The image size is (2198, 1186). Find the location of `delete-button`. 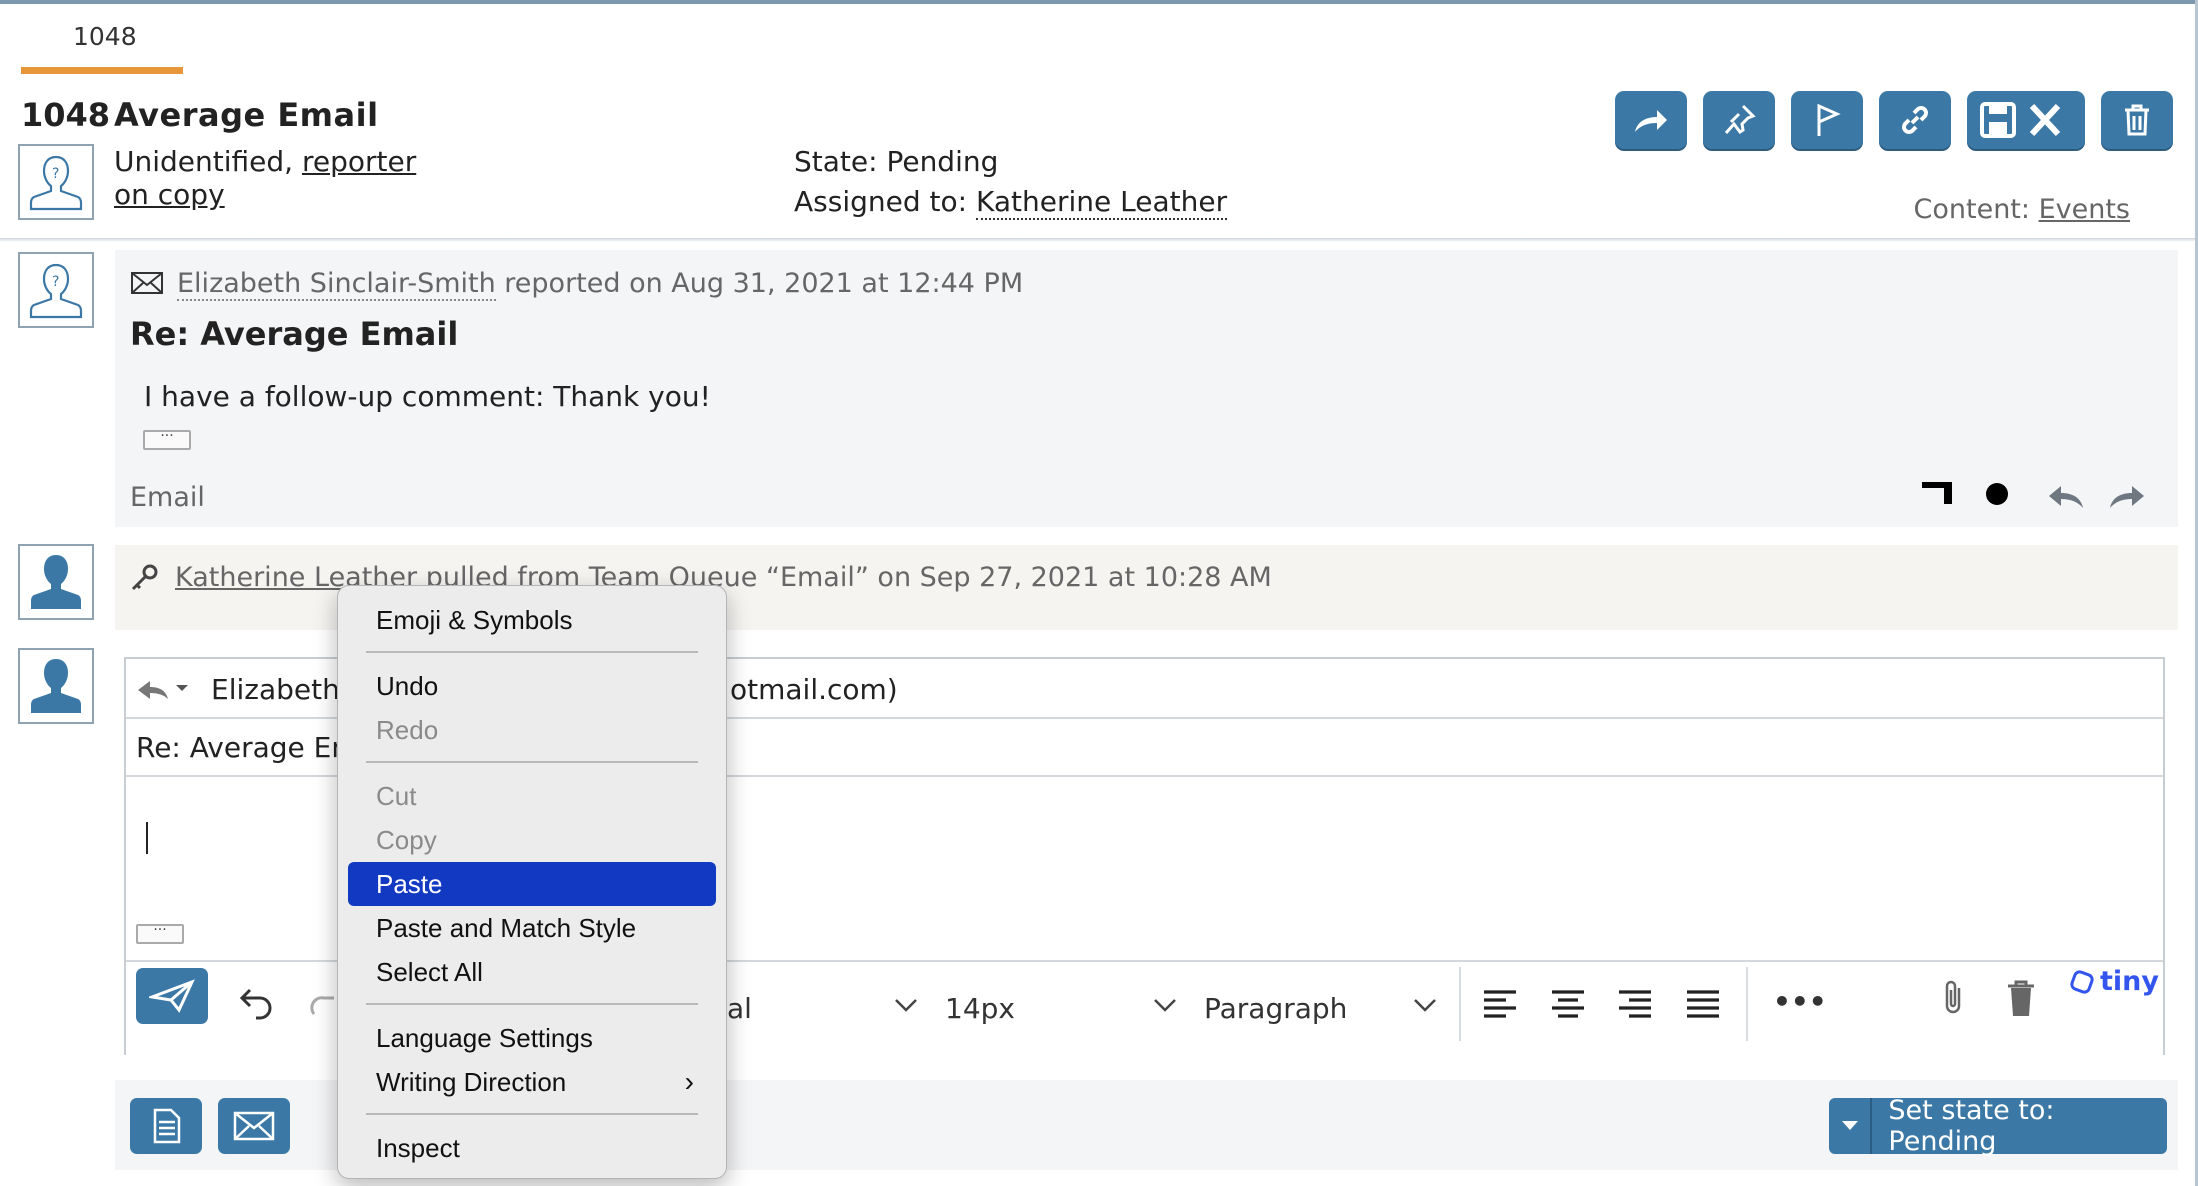

delete-button is located at coordinates (2137, 120).